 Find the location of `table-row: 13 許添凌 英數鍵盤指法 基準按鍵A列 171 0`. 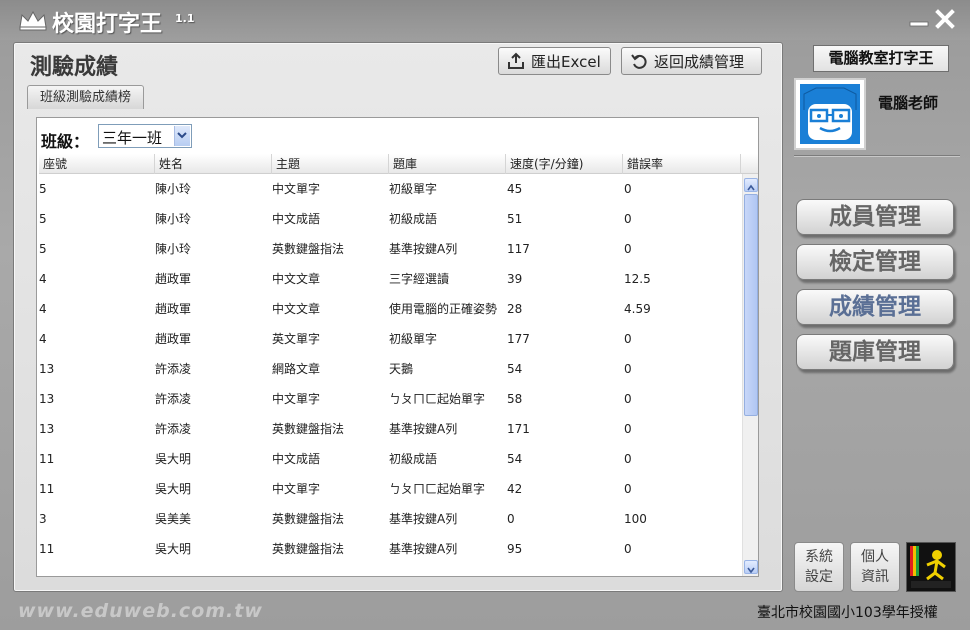

table-row: 13 許添凌 英數鍵盤指法 基準按鍵A列 171 0 is located at coordinates (389, 429).